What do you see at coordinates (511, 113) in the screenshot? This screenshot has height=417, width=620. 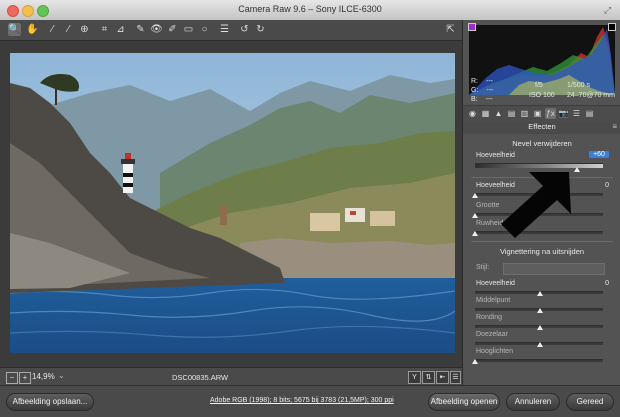 I see `tab-hsl-icon: ▤` at bounding box center [511, 113].